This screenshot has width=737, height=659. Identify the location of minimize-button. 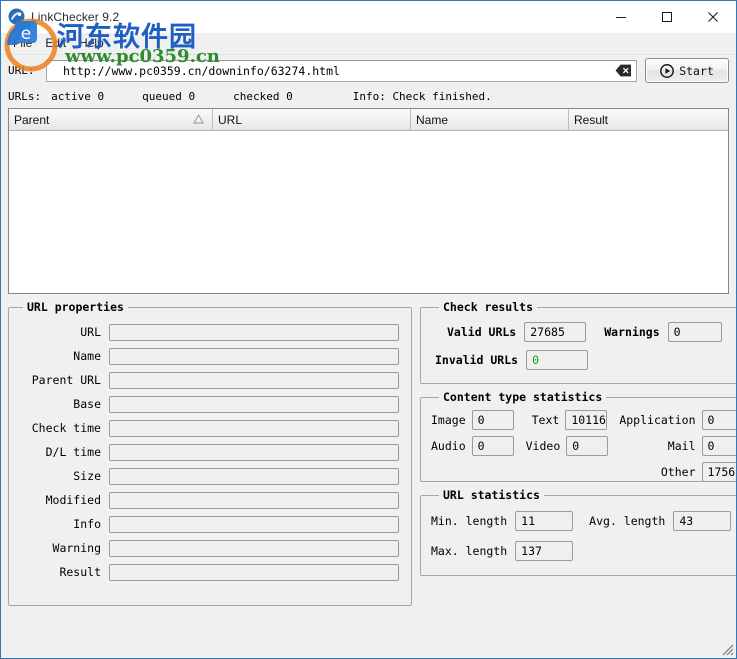
(621, 16).